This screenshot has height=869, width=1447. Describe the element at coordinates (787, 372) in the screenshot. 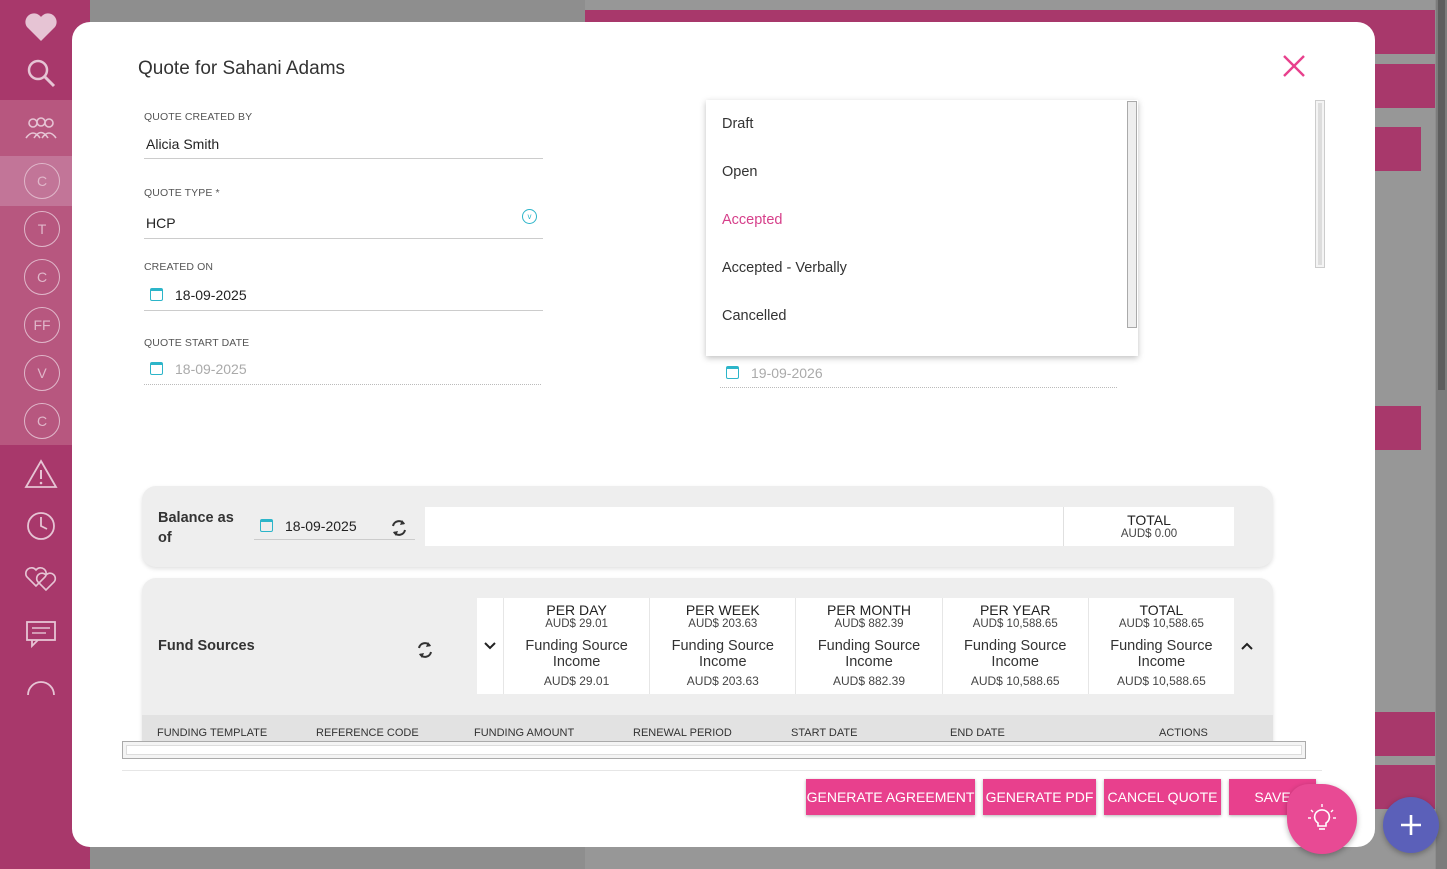

I see `end-date-value: 19-09-2026` at that location.